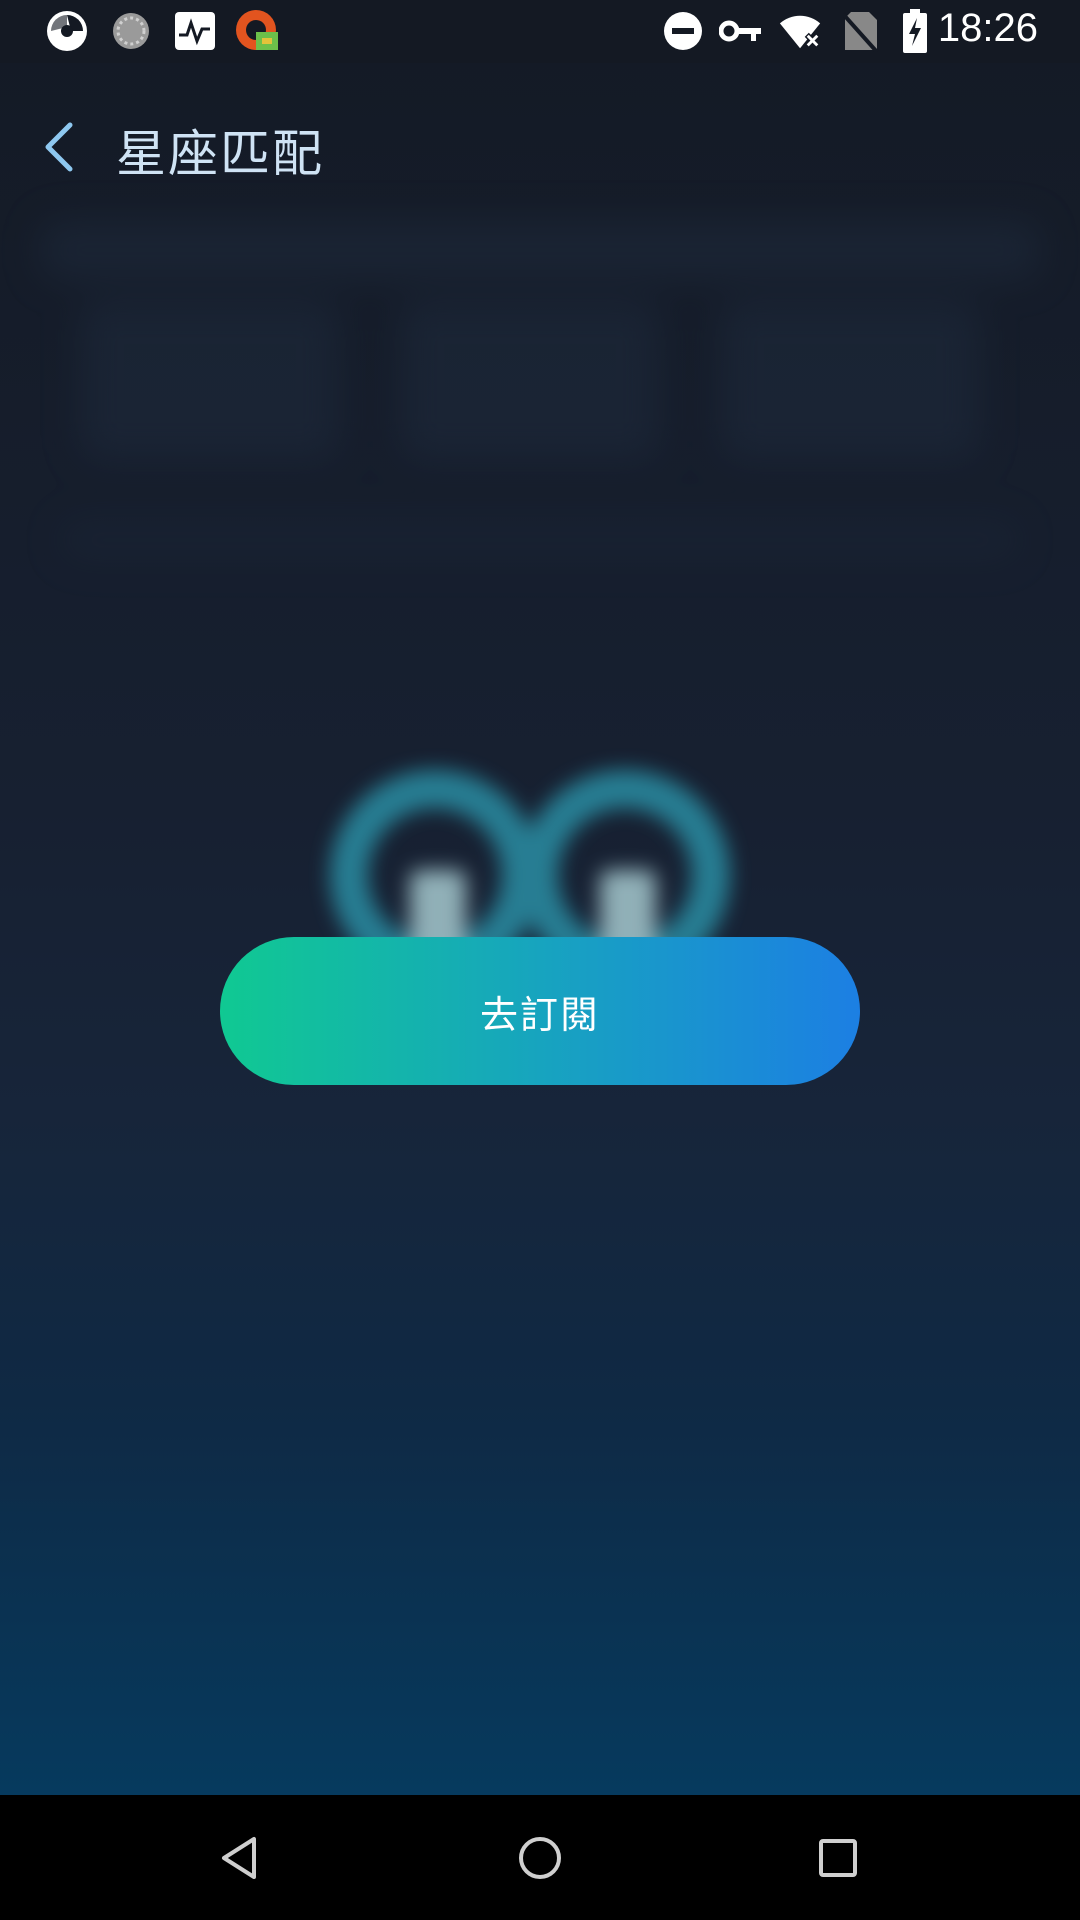  I want to click on navigation-bar, so click(540, 1857).